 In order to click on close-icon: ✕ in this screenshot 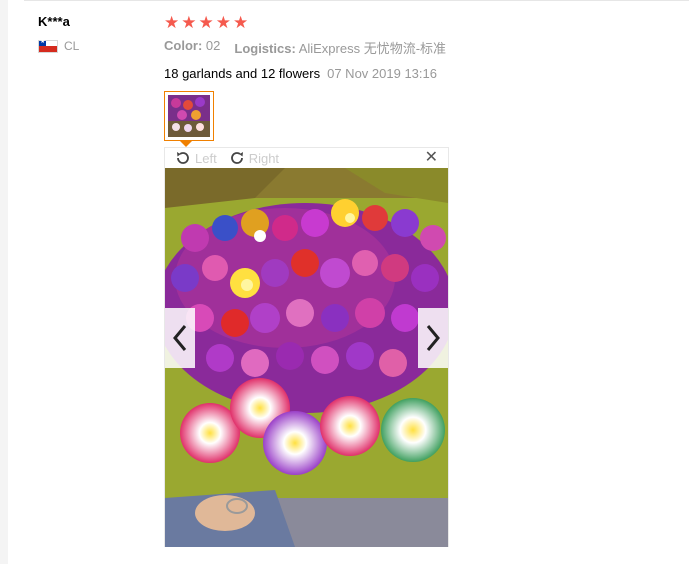, I will do `click(431, 158)`.